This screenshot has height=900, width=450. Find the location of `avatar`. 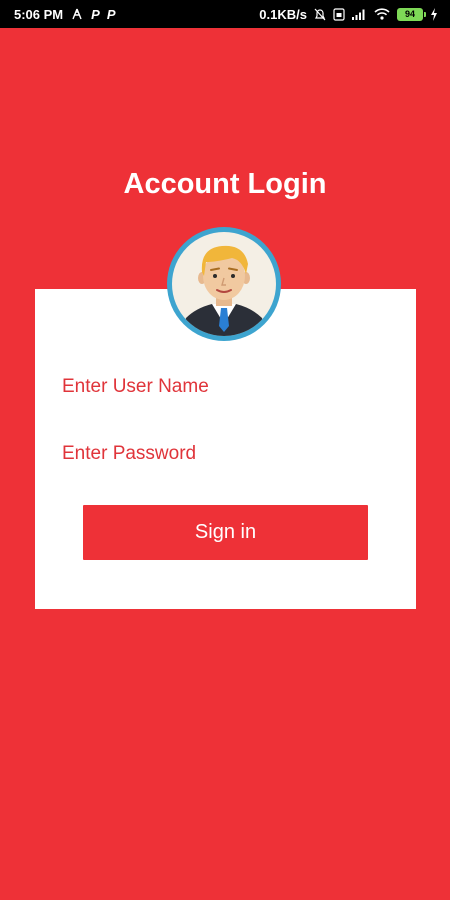

avatar is located at coordinates (224, 284).